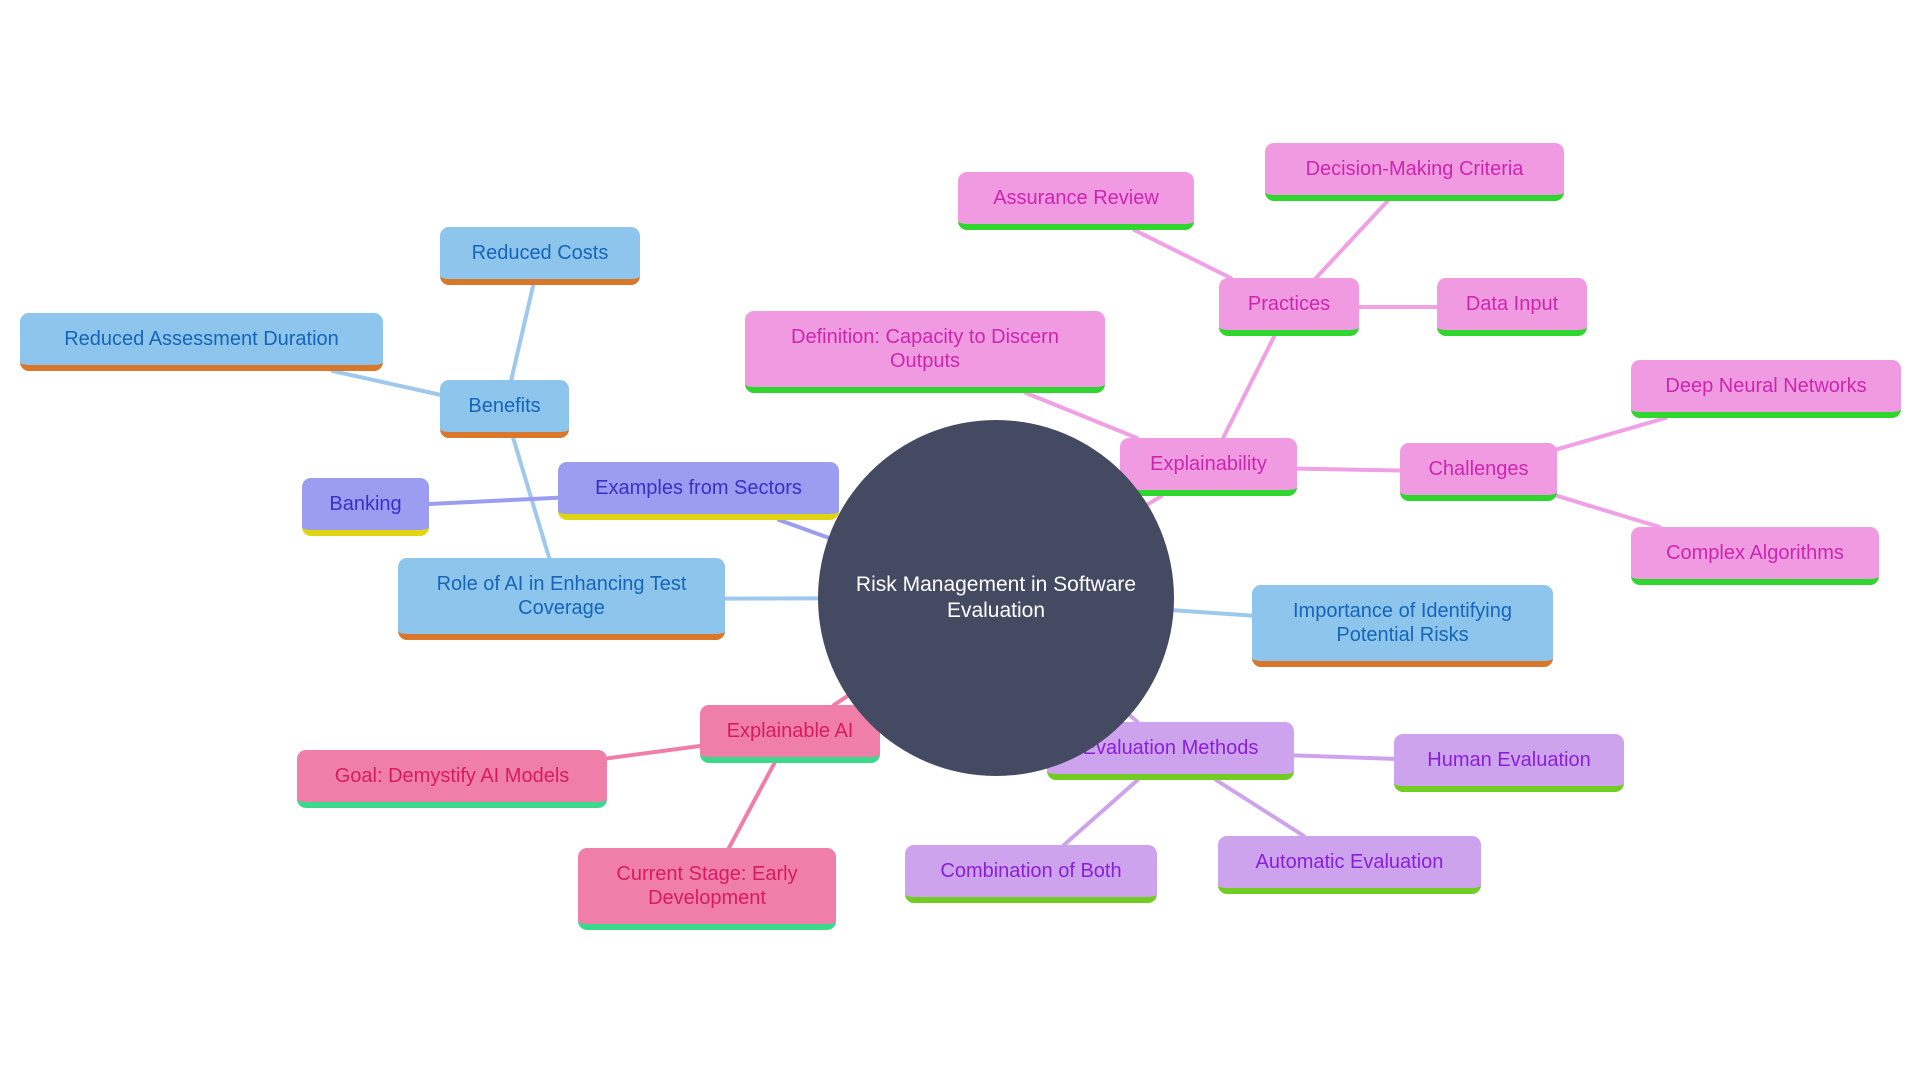  Describe the element at coordinates (561, 599) in the screenshot. I see `node-role-of-ai: Role of AI in Enhancing Test Coverage` at that location.